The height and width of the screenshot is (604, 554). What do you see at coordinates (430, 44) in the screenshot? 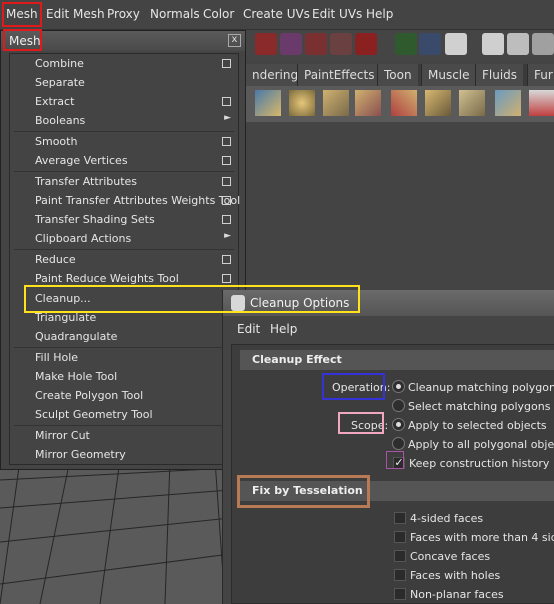
I see `output-ops-icon` at bounding box center [430, 44].